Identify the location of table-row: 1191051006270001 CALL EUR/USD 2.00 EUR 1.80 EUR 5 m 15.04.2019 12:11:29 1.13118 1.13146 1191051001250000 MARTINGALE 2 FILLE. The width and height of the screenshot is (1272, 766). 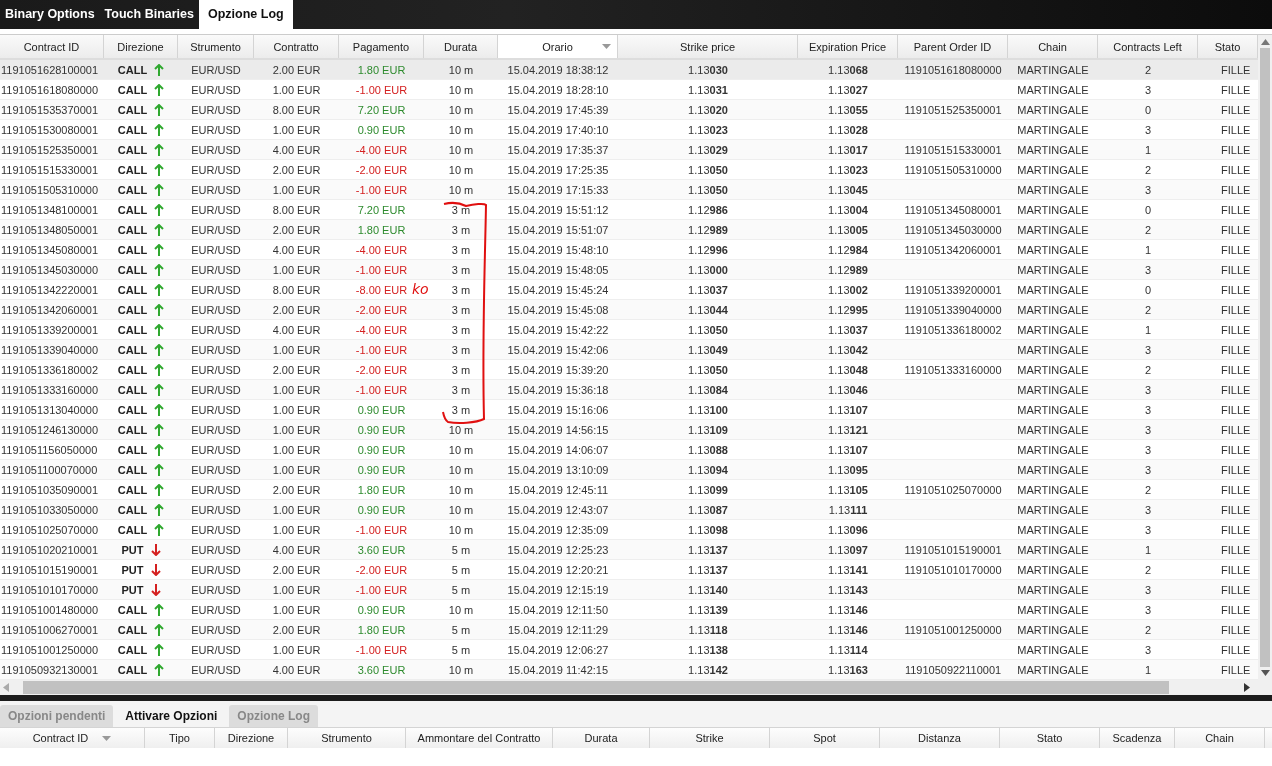
(629, 630).